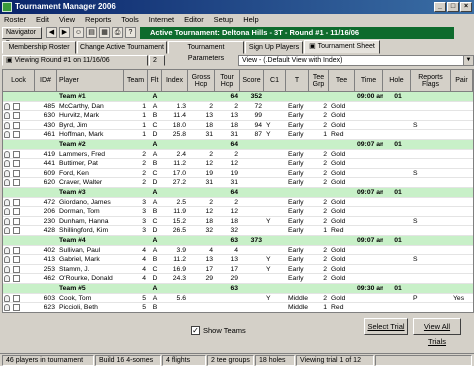  What do you see at coordinates (45, 299) in the screenshot?
I see `cell-id: 603` at bounding box center [45, 299].